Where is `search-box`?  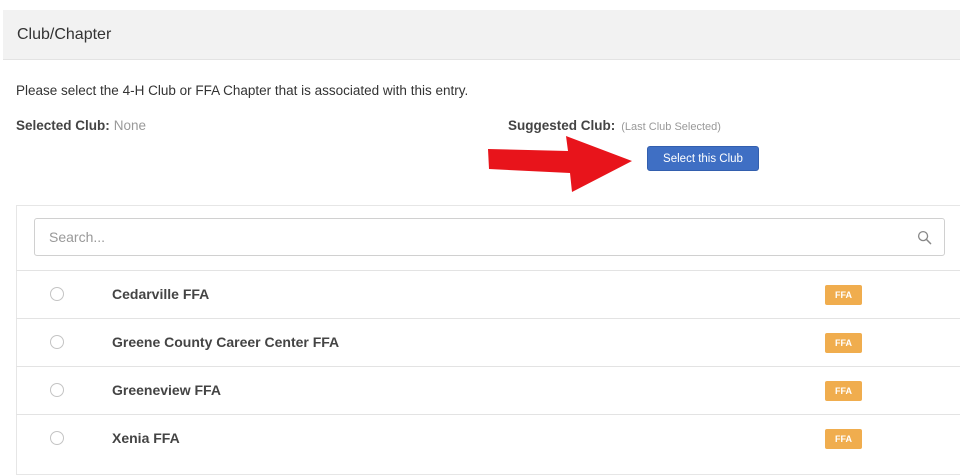
search-box is located at coordinates (489, 237).